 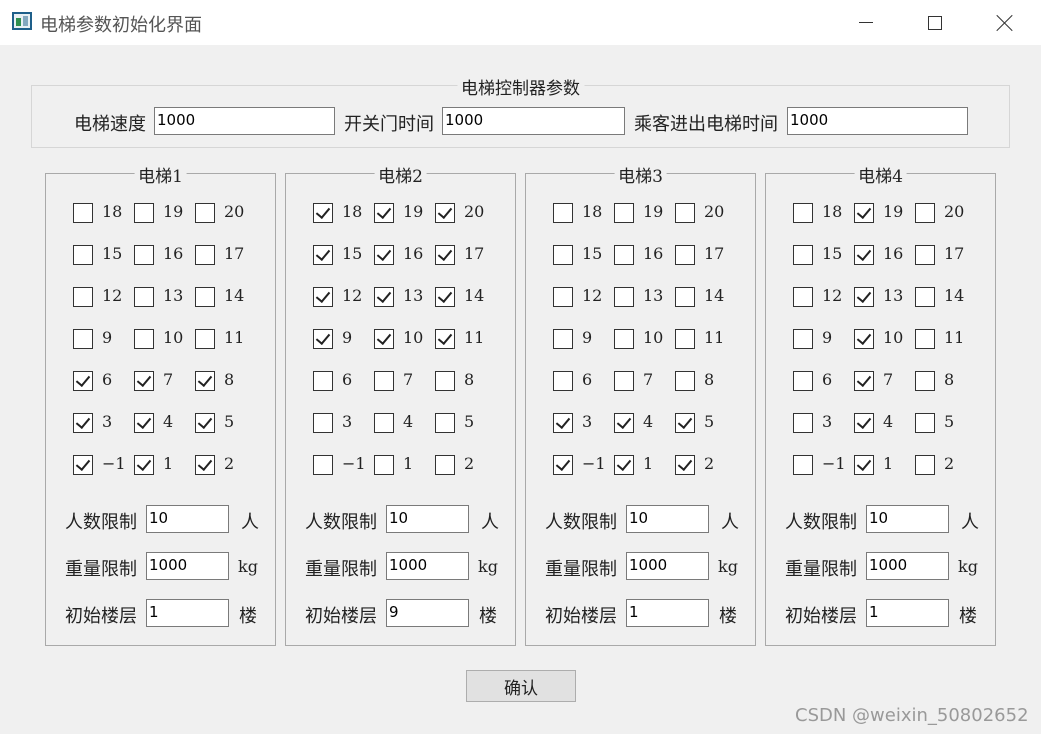 What do you see at coordinates (935, 22) in the screenshot?
I see `maximize-button` at bounding box center [935, 22].